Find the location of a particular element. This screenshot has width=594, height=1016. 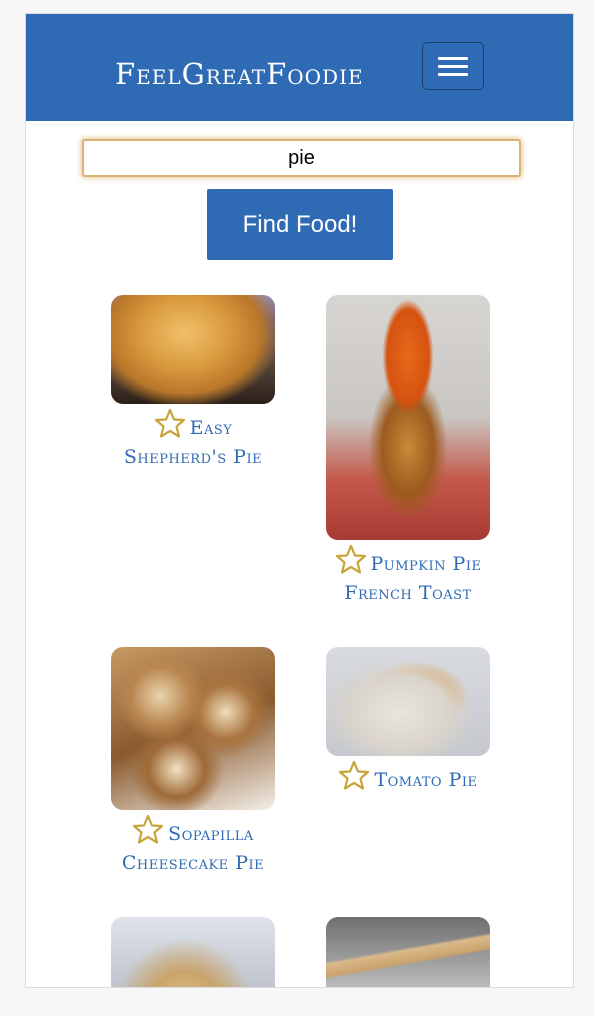

recipe-title: Easy Shepherd's Pie is located at coordinates (193, 440).